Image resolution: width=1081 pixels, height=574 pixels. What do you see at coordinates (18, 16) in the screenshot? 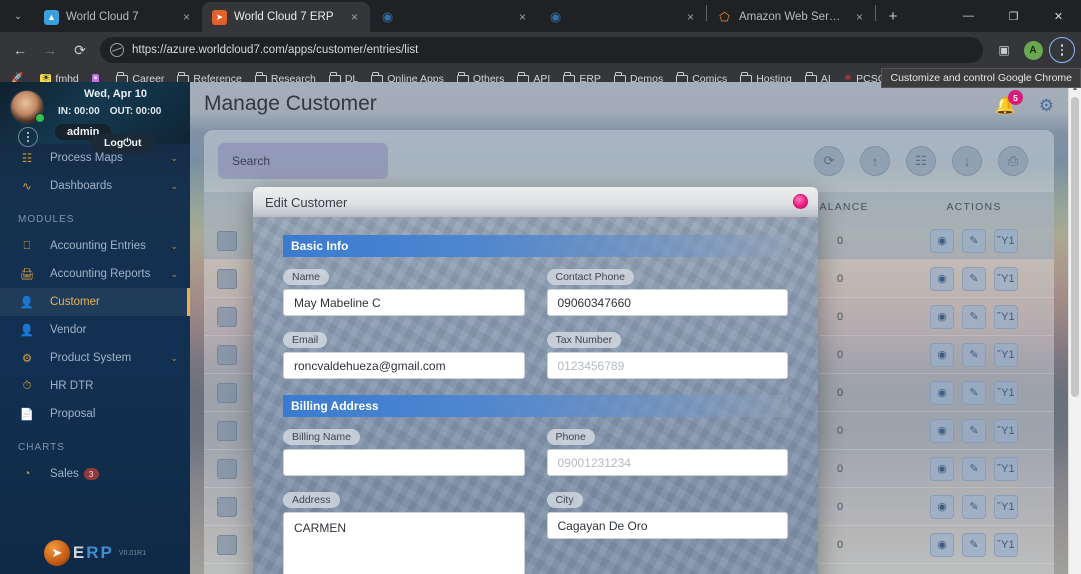
I see `tab-search-button: ⌄` at bounding box center [18, 16].